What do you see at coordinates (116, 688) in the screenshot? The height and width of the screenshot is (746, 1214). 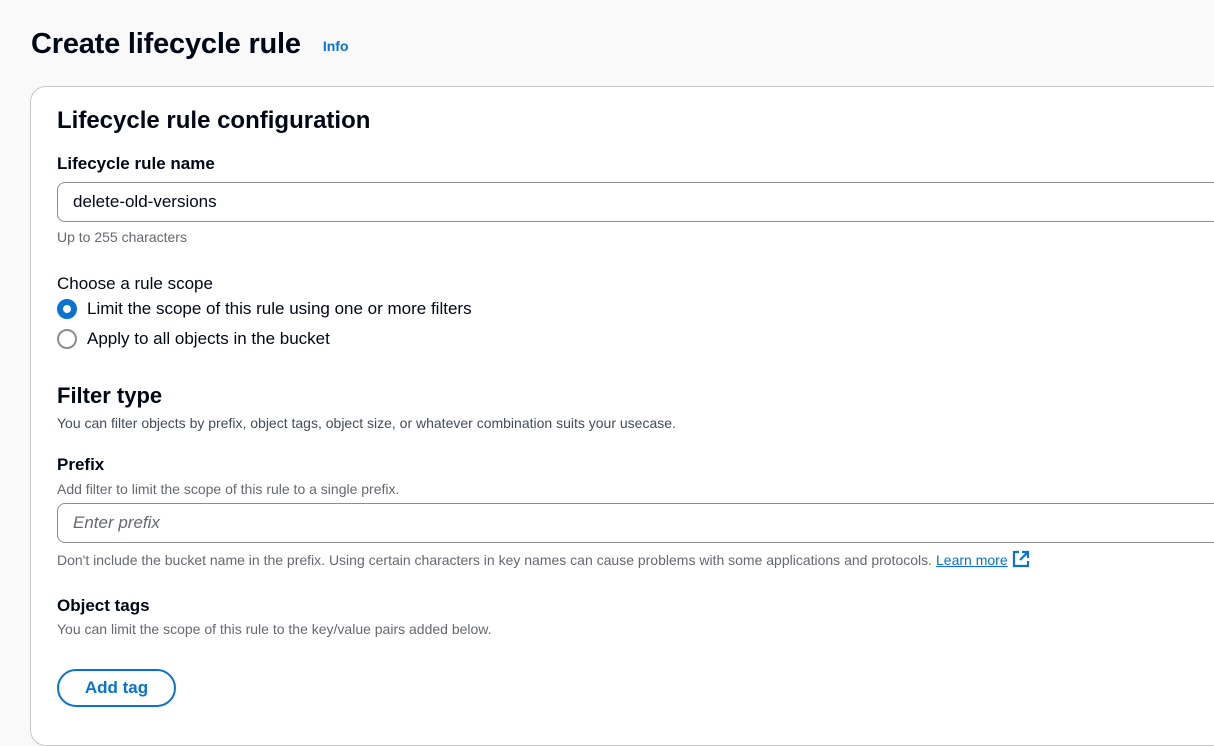 I see `add-tag-button: Add tag` at bounding box center [116, 688].